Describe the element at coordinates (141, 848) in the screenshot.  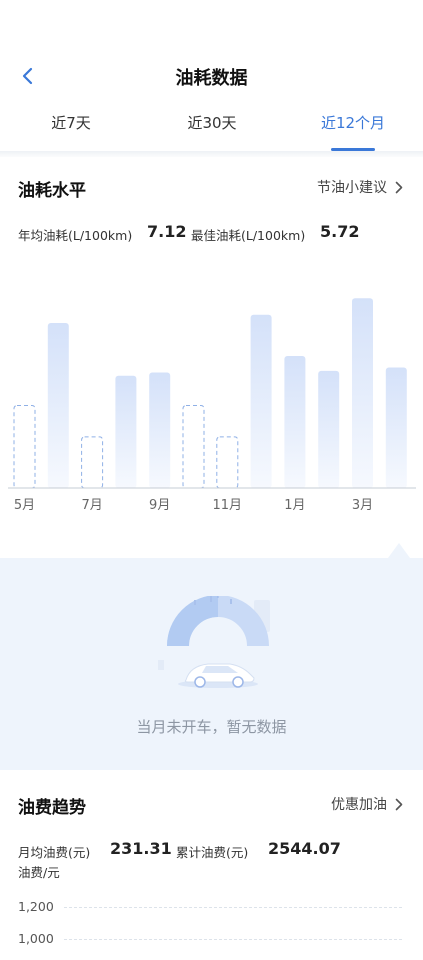
I see `avg-cost-value: 231.31` at that location.